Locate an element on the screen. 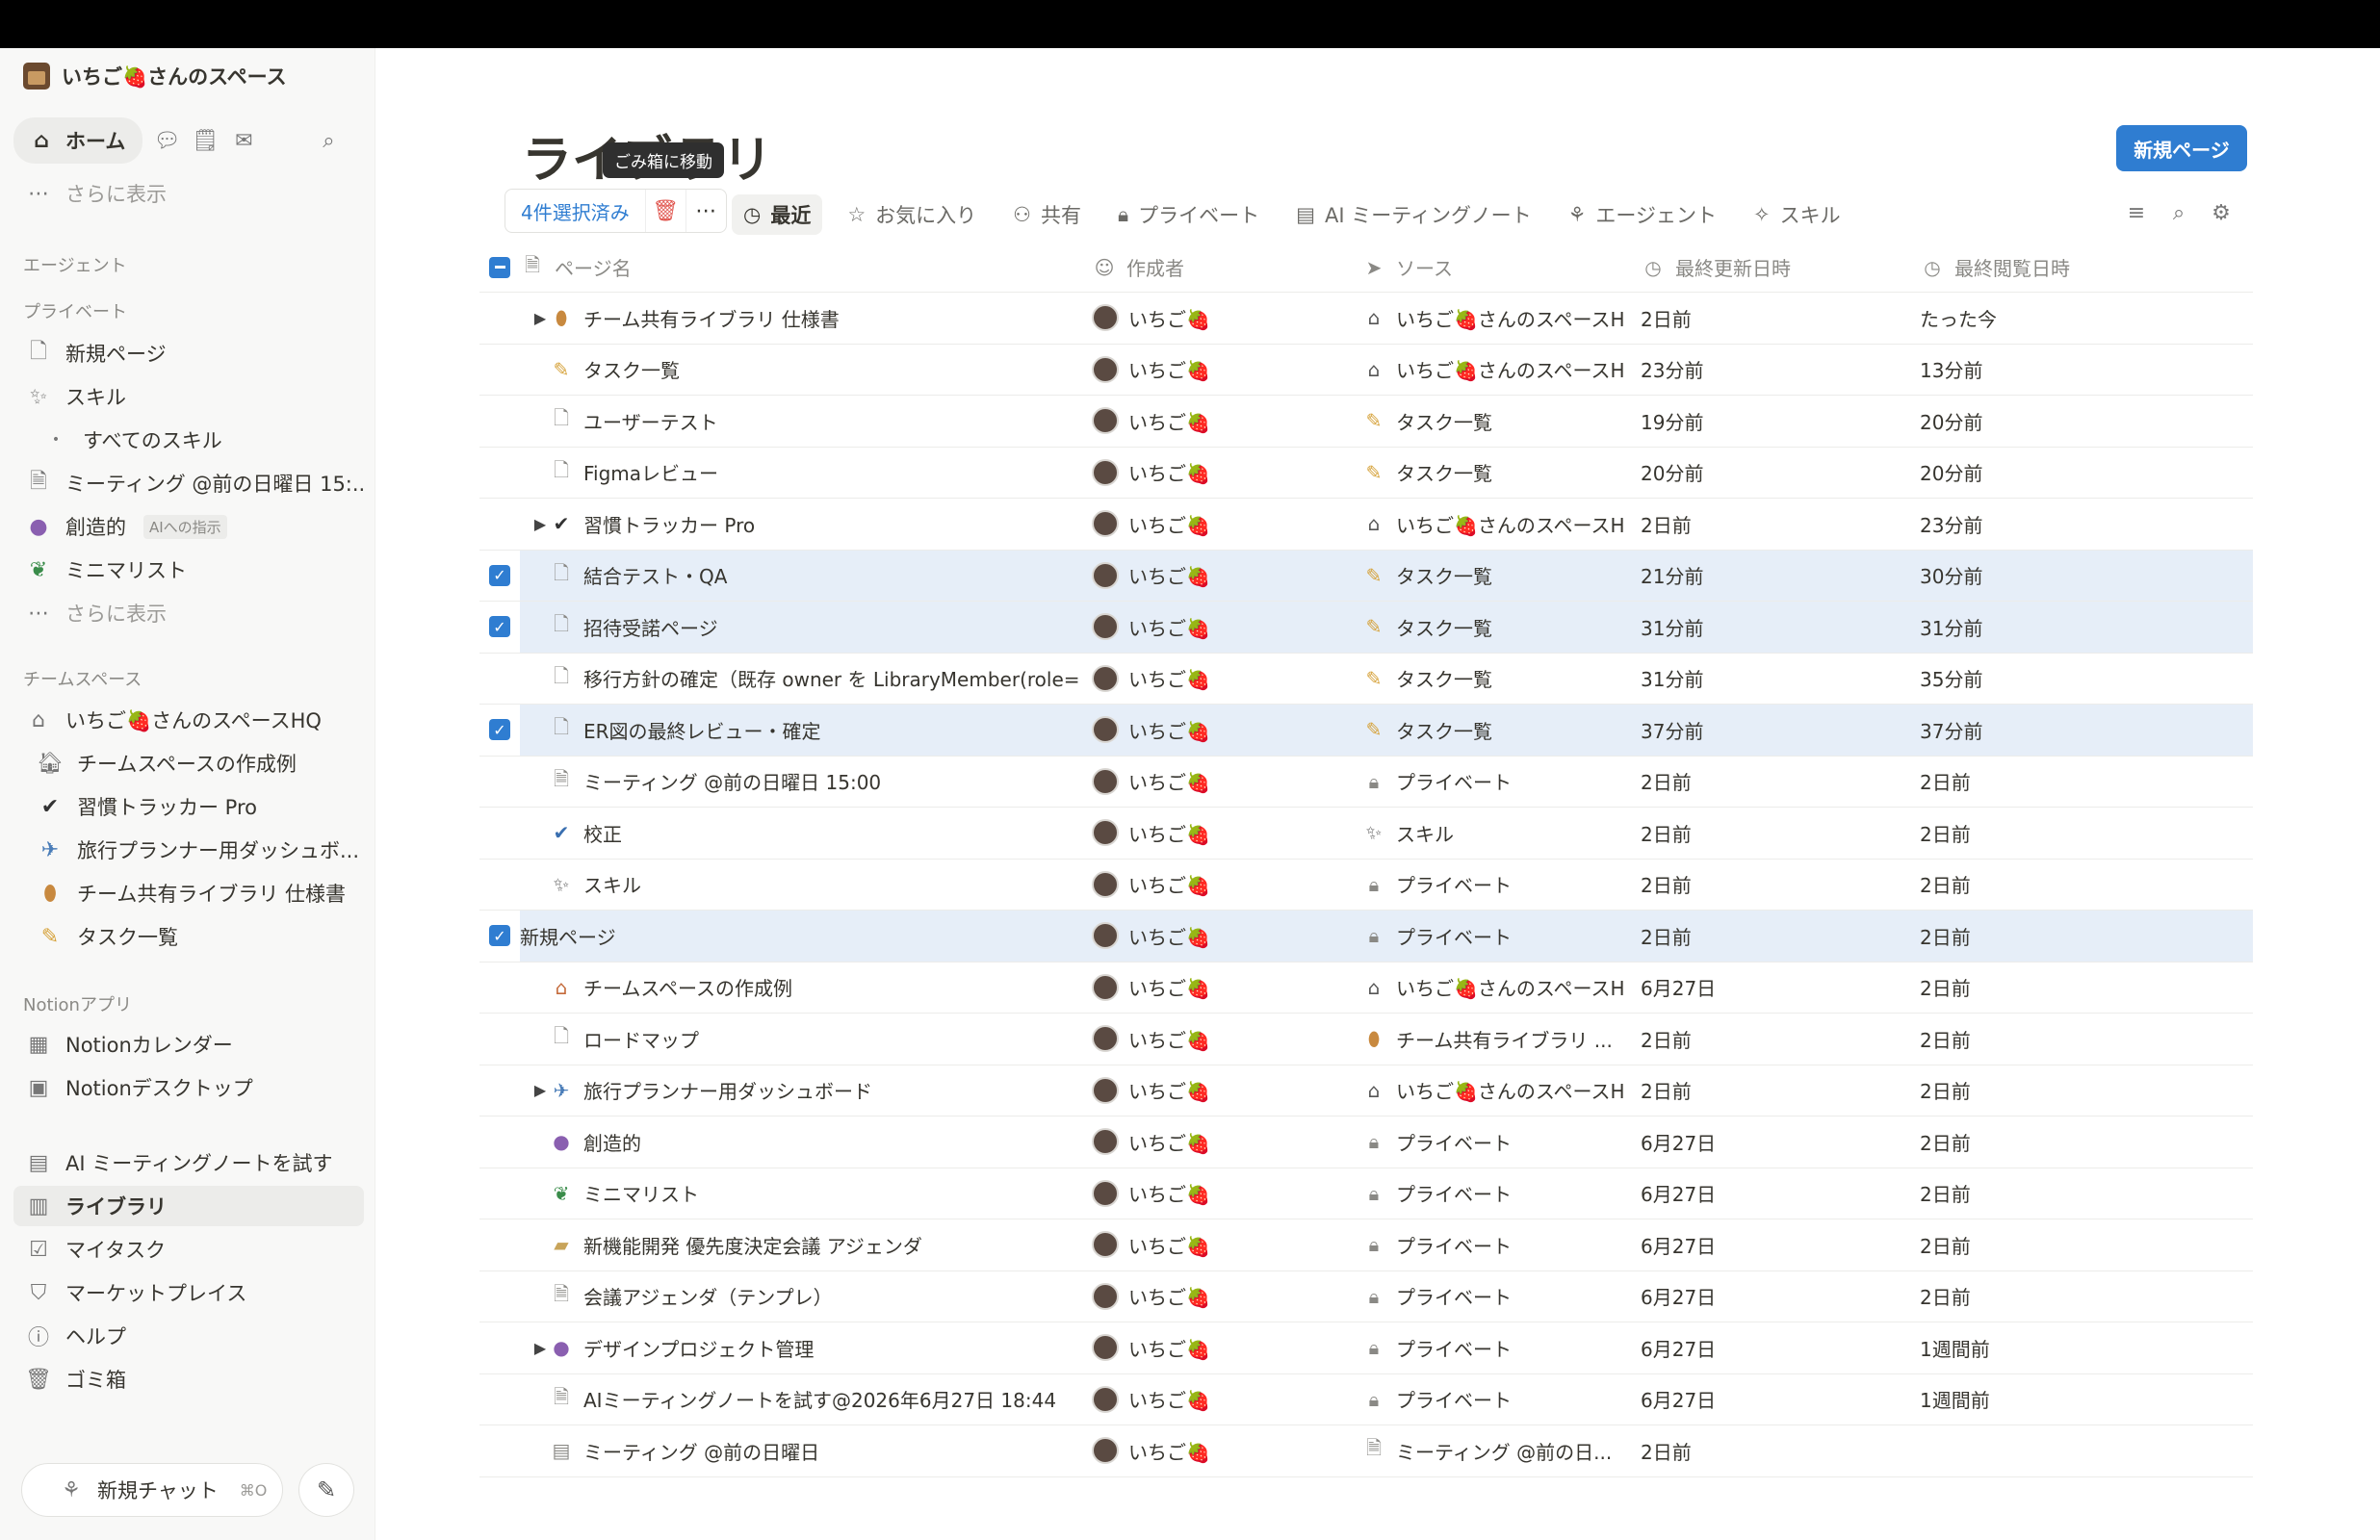  sidebar-item-creative: ● 創造的 AIへの指示 is located at coordinates (189, 526).